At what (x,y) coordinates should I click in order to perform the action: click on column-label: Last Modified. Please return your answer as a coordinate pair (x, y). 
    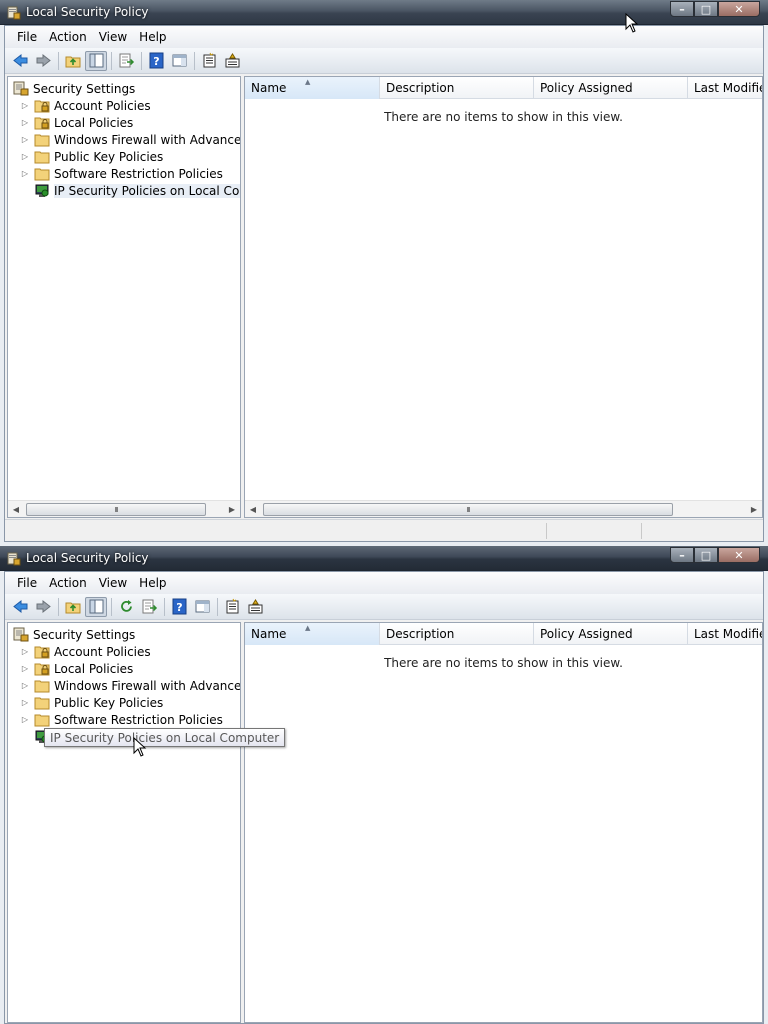
    Looking at the image, I should click on (728, 88).